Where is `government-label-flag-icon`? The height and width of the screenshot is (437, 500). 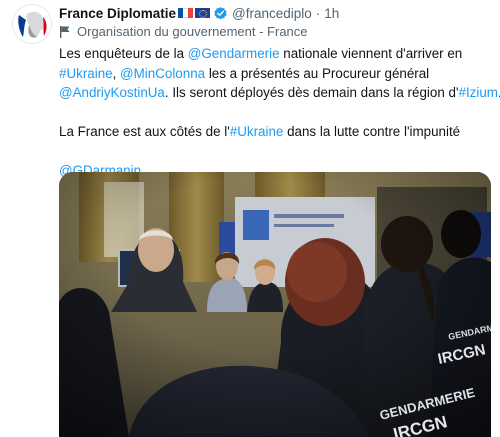
government-label-flag-icon is located at coordinates (65, 32).